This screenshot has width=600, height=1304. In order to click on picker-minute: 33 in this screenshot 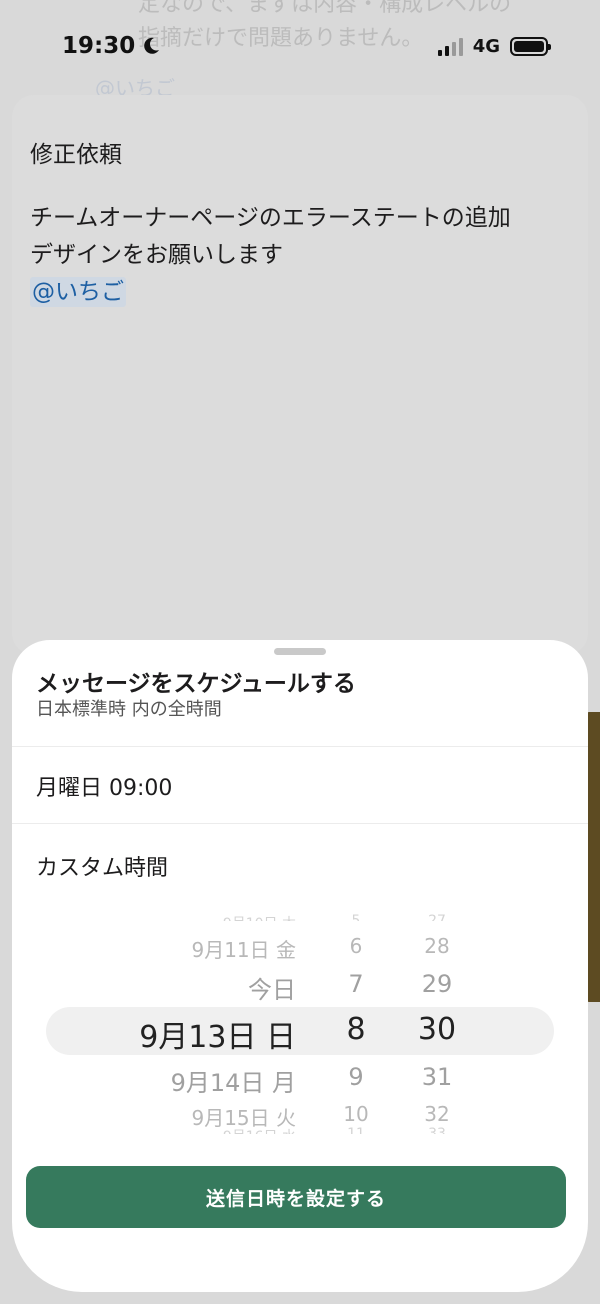, I will do `click(437, 1130)`.